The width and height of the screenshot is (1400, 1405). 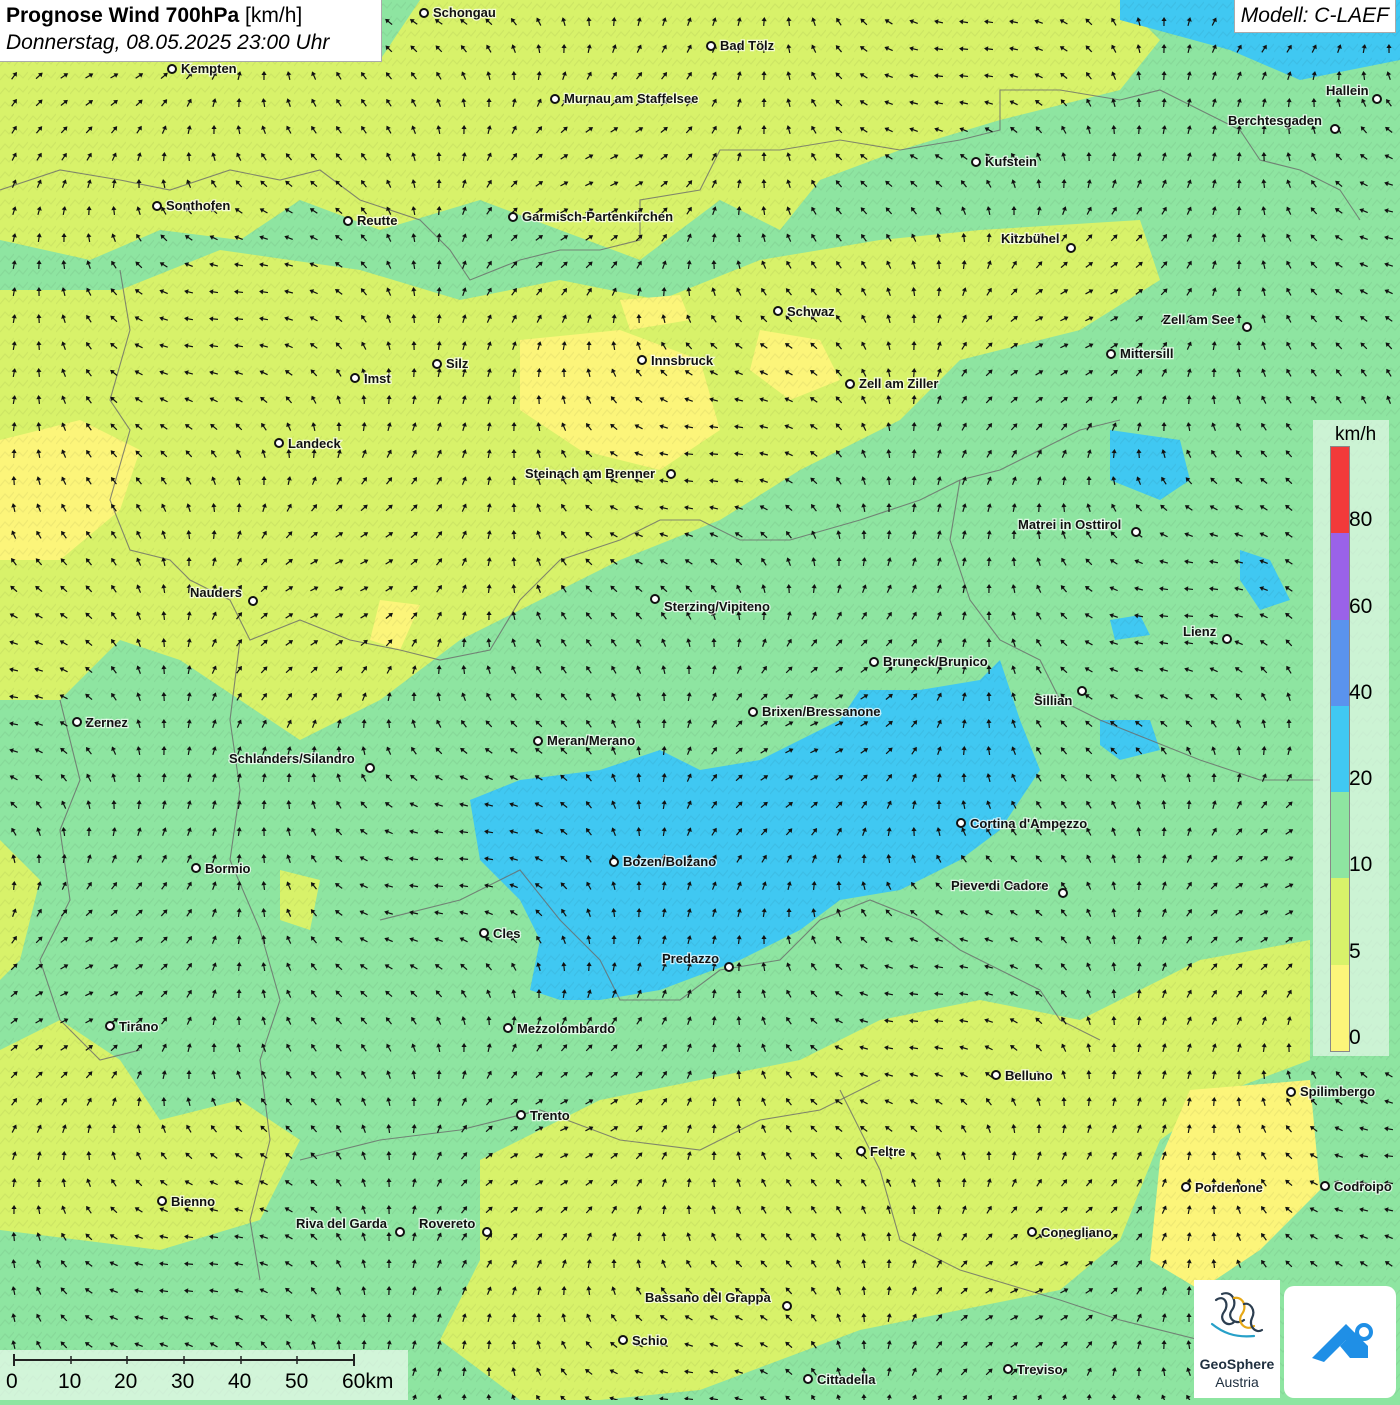 What do you see at coordinates (125, 1382) in the screenshot?
I see `scale-label: 20` at bounding box center [125, 1382].